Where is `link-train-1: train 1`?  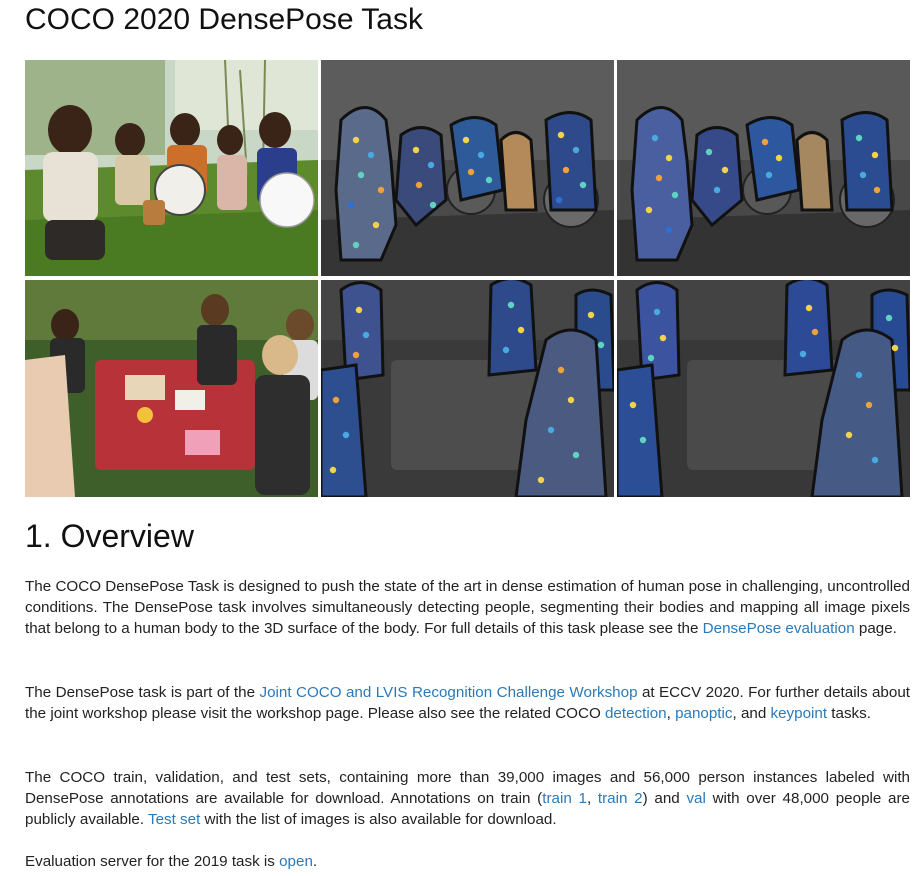 link-train-1: train 1 is located at coordinates (564, 798).